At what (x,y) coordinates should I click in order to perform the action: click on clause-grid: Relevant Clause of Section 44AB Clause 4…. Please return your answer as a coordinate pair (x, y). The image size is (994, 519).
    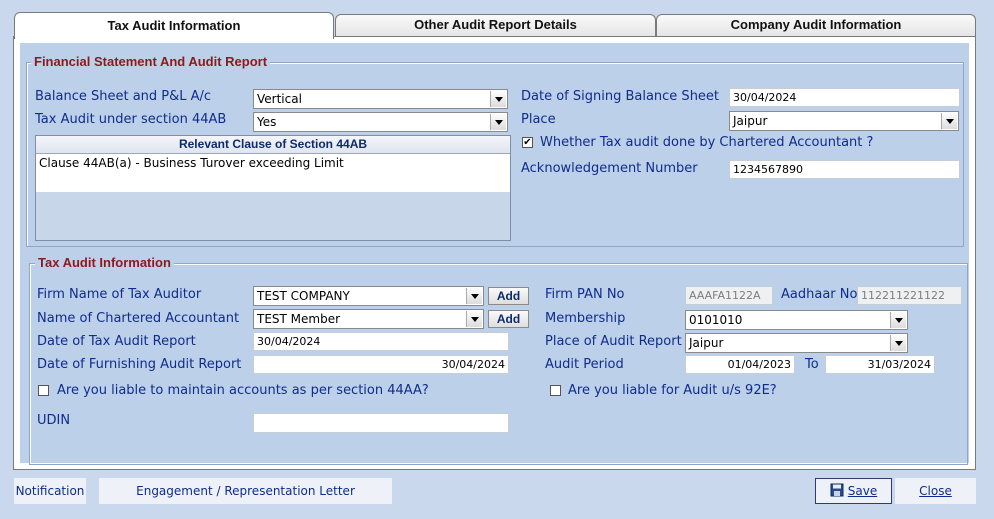
    Looking at the image, I should click on (273, 188).